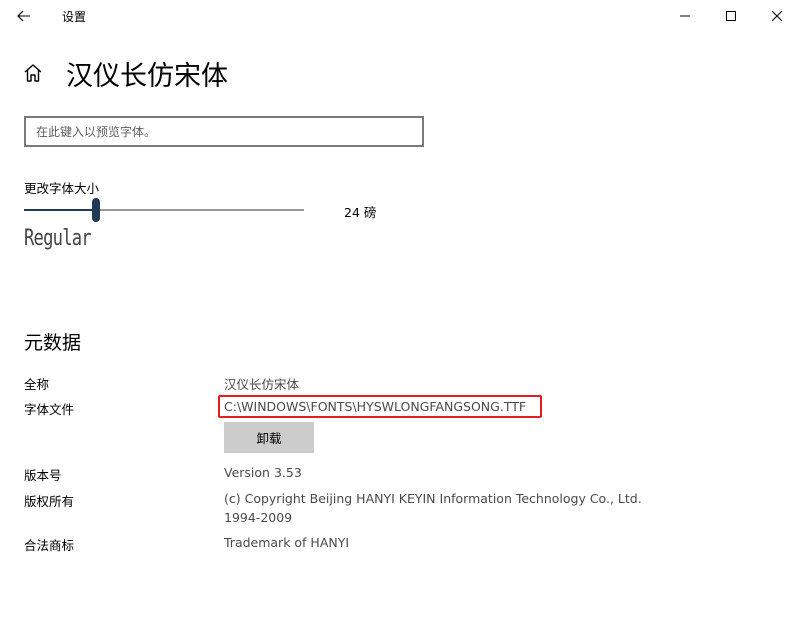 The width and height of the screenshot is (800, 632). I want to click on back-button, so click(24, 16).